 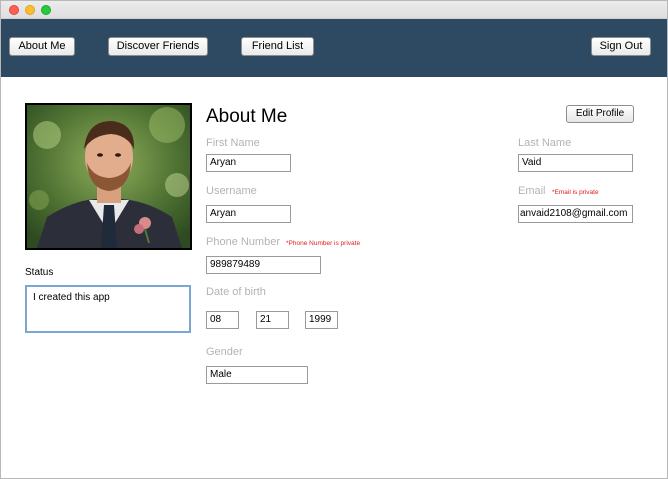 What do you see at coordinates (231, 191) in the screenshot?
I see `username-label: Username` at bounding box center [231, 191].